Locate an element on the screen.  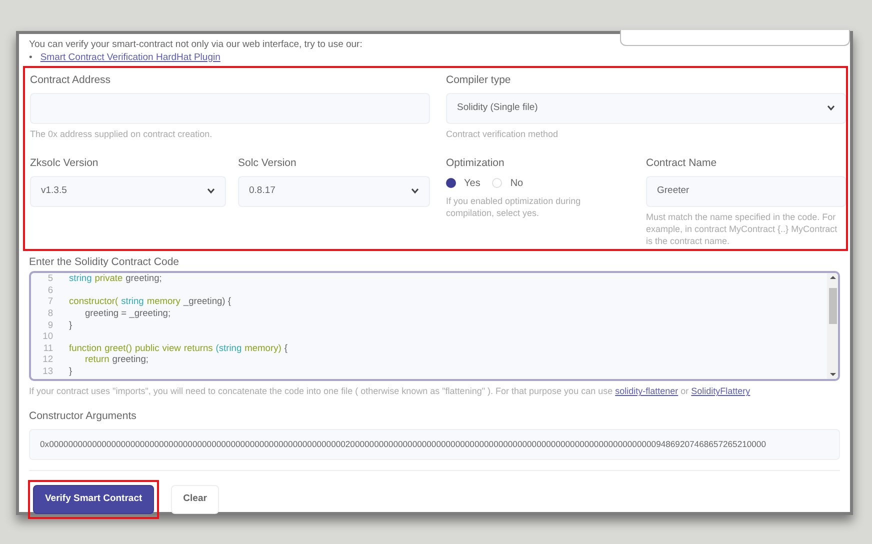
help-text: If you enabled optimization during compilation, select yes. is located at coordinates (514, 206).